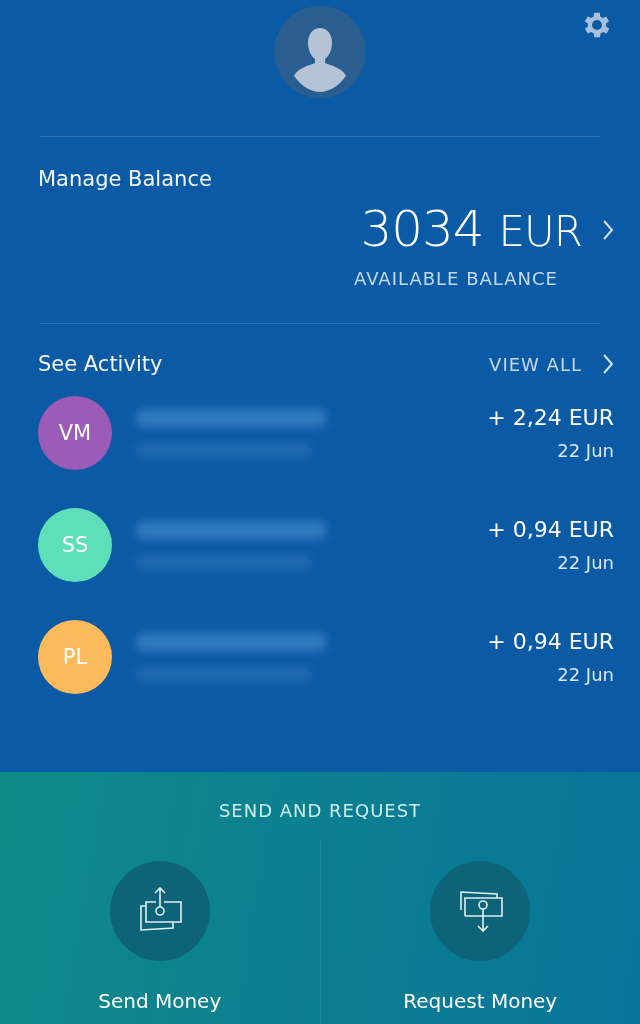 This screenshot has height=1024, width=640. What do you see at coordinates (320, 810) in the screenshot?
I see `section-title: SEND AND REQUEST` at bounding box center [320, 810].